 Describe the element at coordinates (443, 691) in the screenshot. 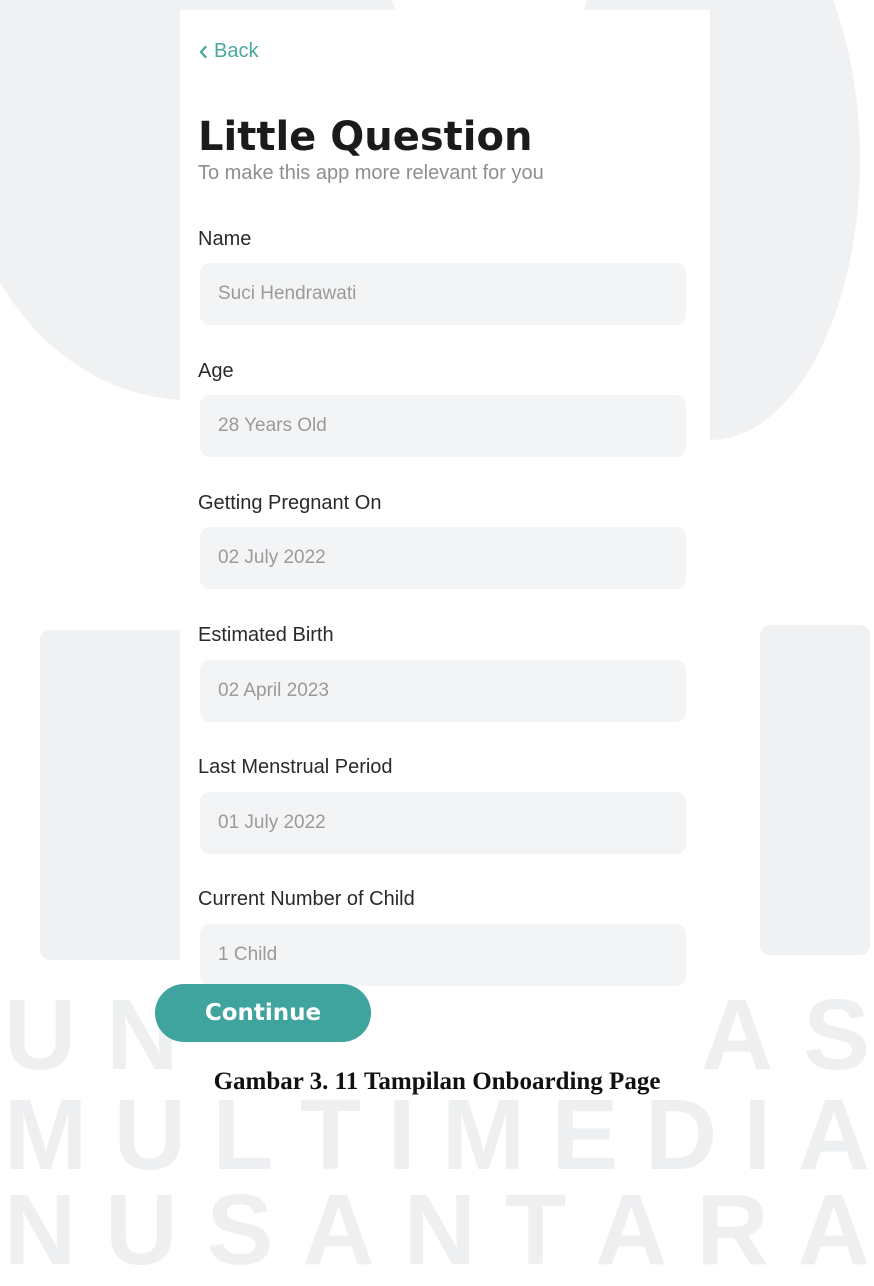

I see `estimated-birth-field` at that location.